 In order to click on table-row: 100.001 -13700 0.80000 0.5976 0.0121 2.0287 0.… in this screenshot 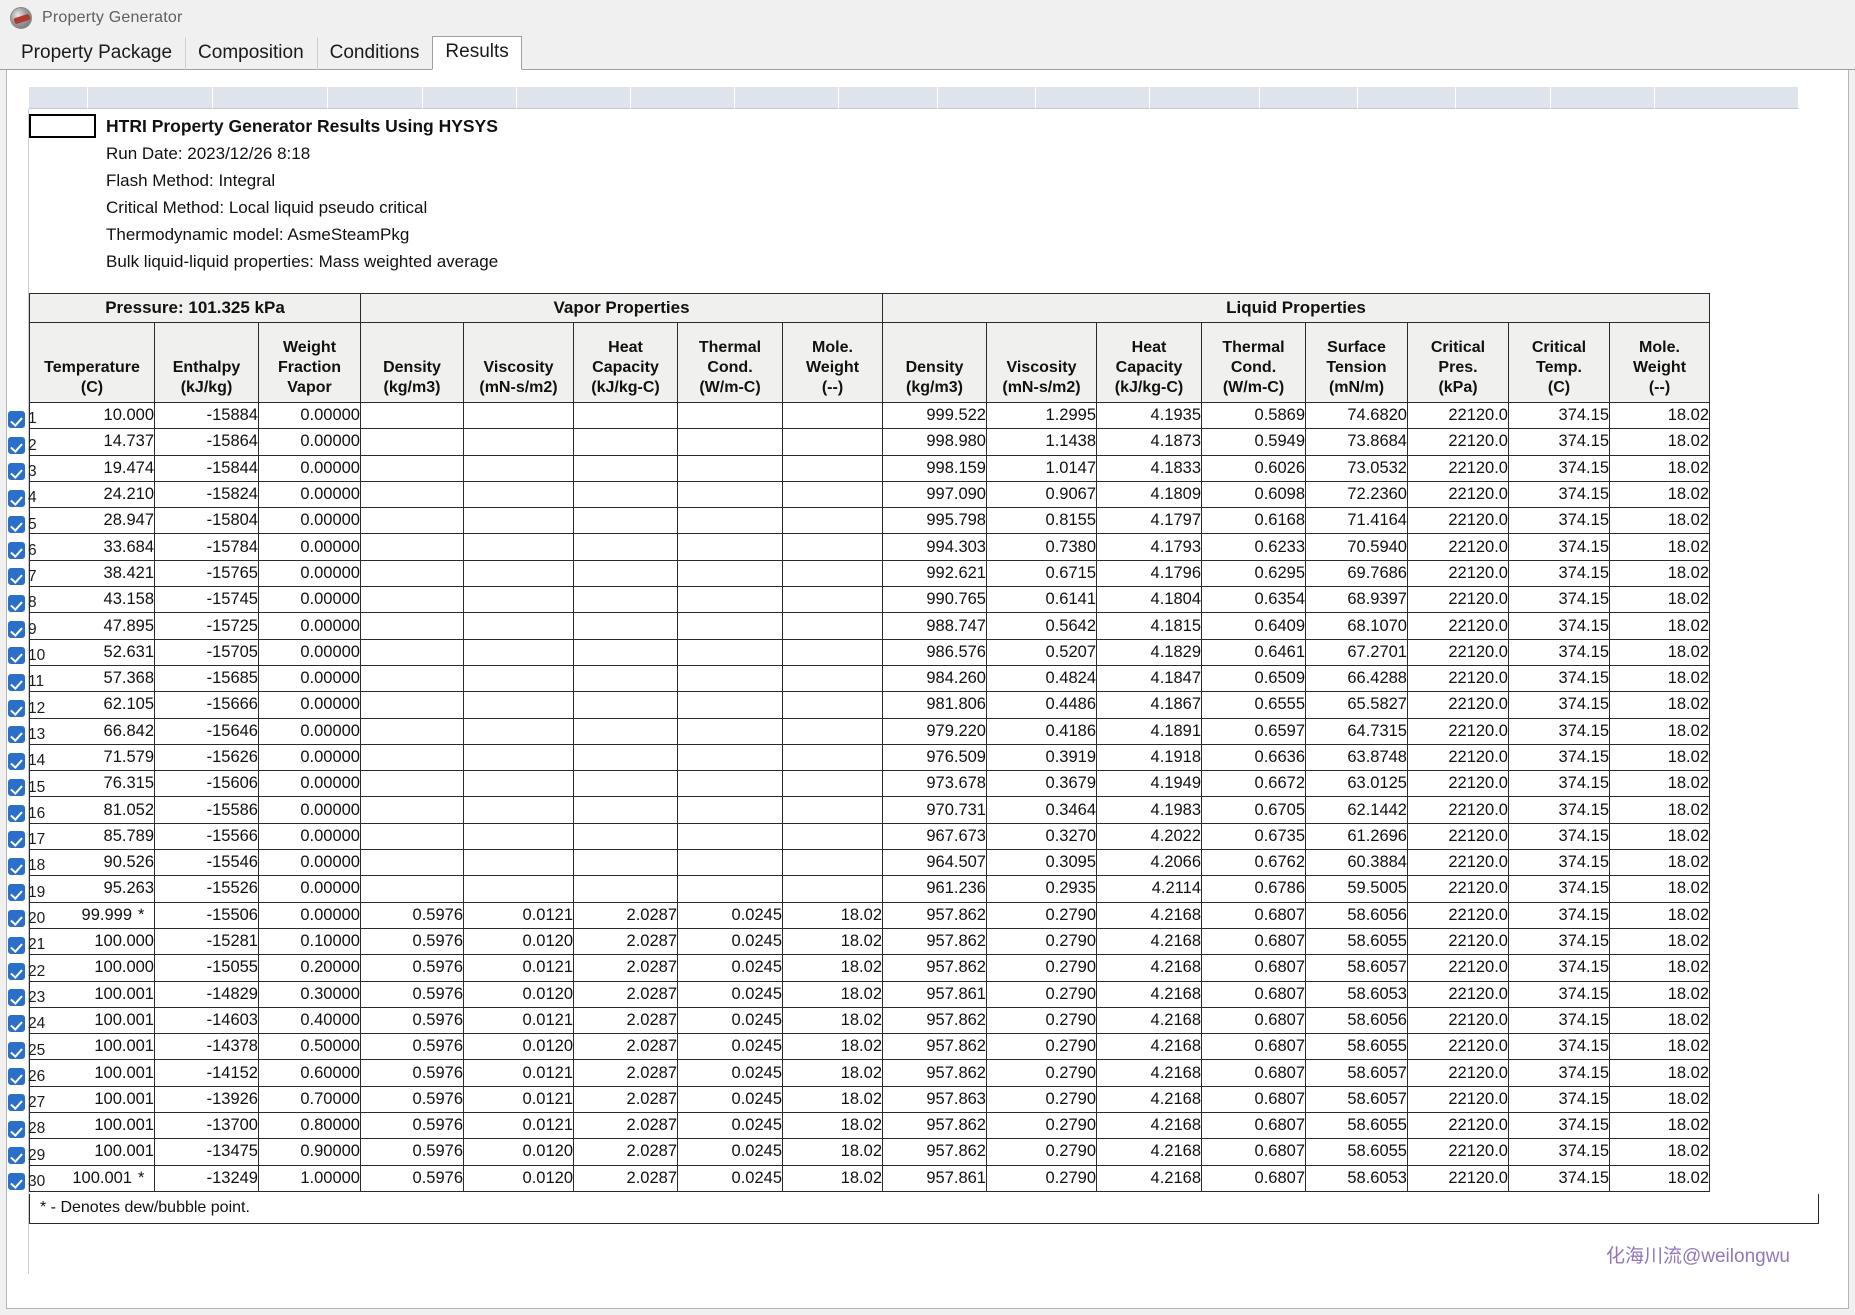, I will do `click(869, 1126)`.